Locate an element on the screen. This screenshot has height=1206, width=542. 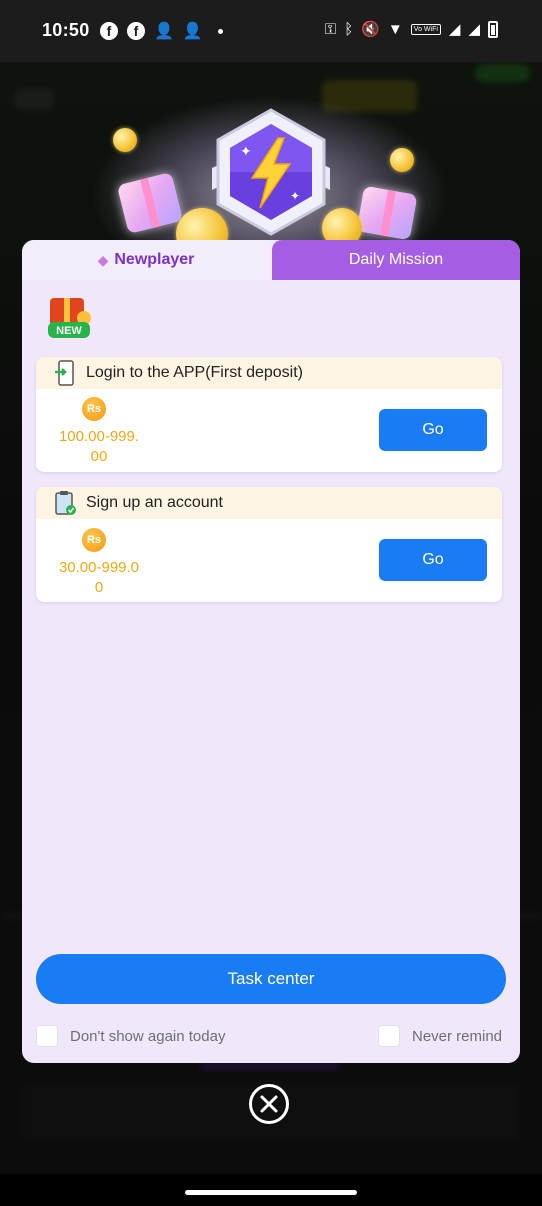
gift-icon is located at coordinates (387, 213).